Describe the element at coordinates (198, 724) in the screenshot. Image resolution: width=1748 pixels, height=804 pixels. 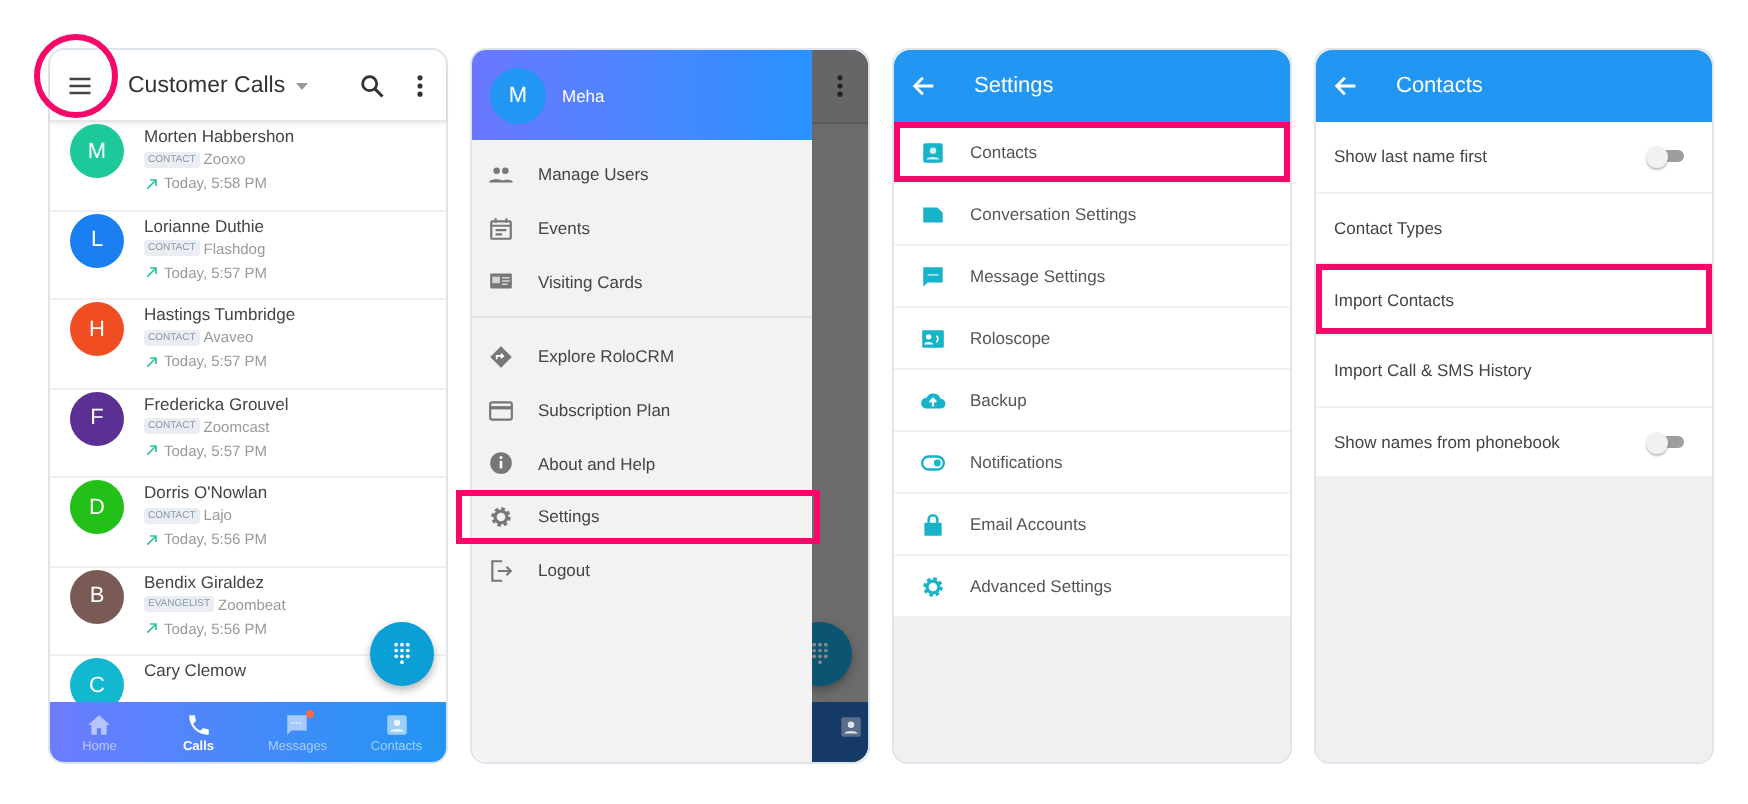
I see `phone-icon` at that location.